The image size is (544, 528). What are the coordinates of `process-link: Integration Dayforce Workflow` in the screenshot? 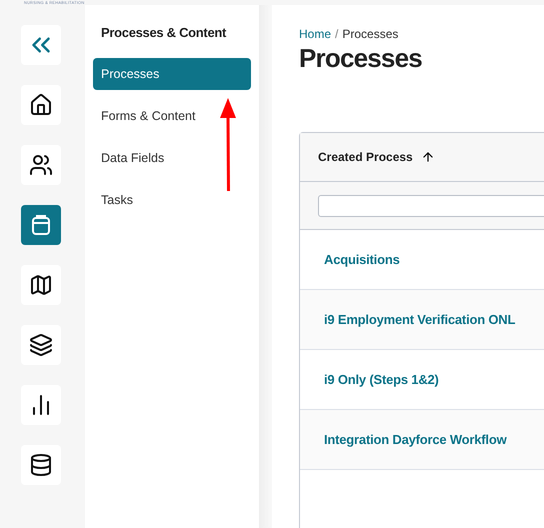 It's located at (415, 439).